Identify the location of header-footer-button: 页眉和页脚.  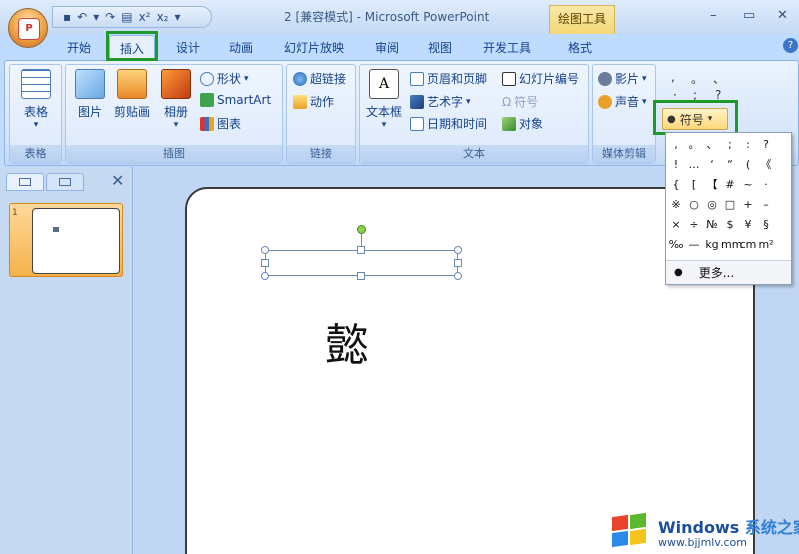
(448, 78).